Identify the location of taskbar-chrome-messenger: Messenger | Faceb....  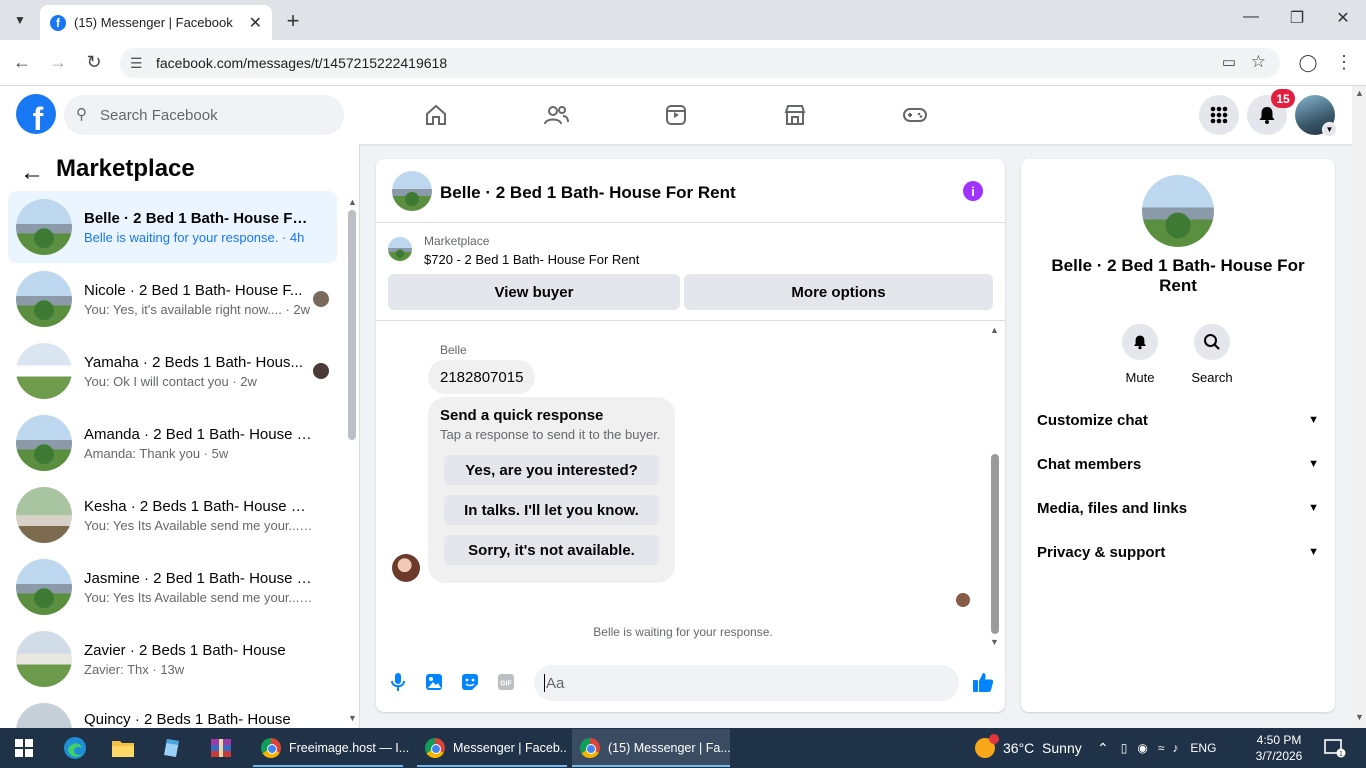
(492, 748).